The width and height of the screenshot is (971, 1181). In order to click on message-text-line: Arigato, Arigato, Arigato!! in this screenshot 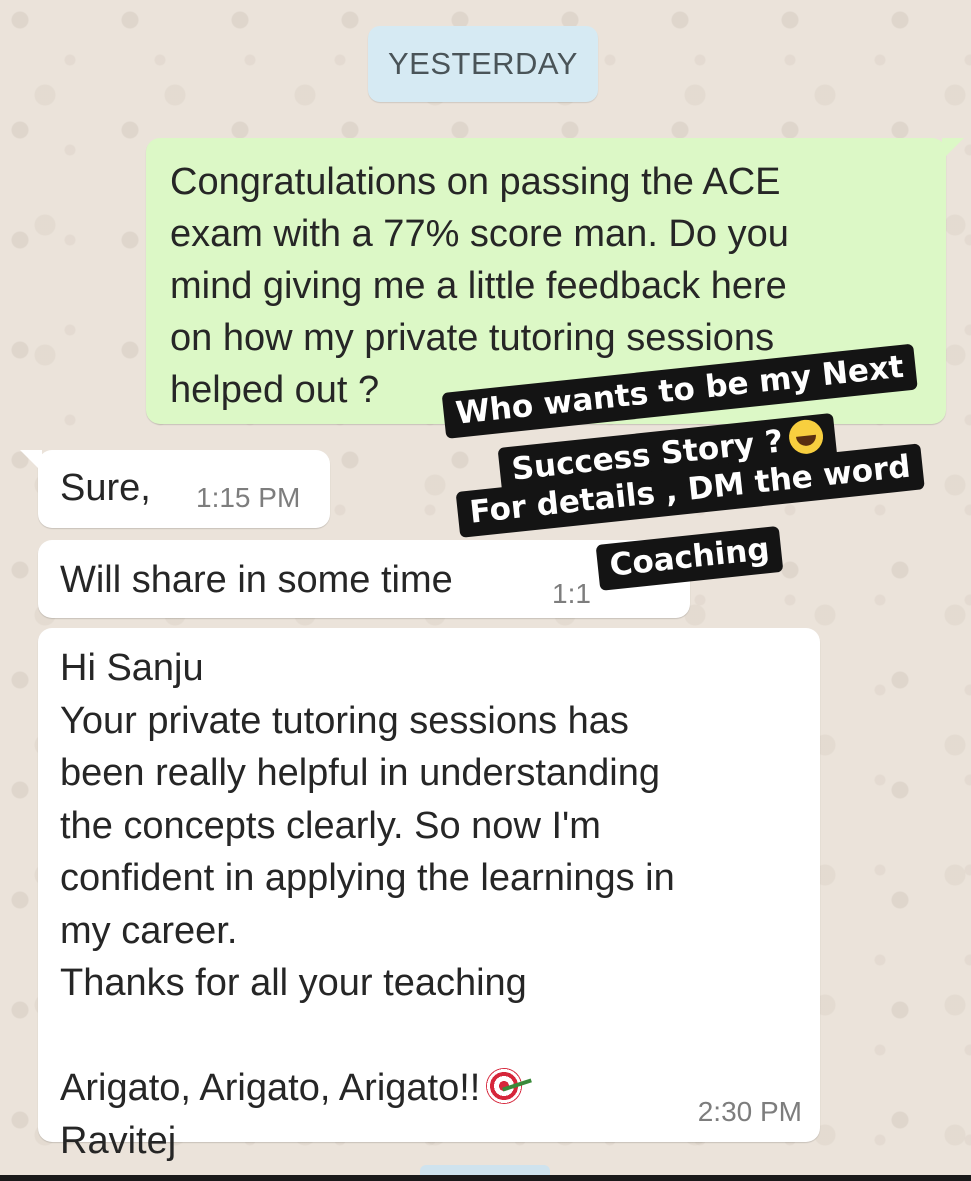, I will do `click(430, 1062)`.